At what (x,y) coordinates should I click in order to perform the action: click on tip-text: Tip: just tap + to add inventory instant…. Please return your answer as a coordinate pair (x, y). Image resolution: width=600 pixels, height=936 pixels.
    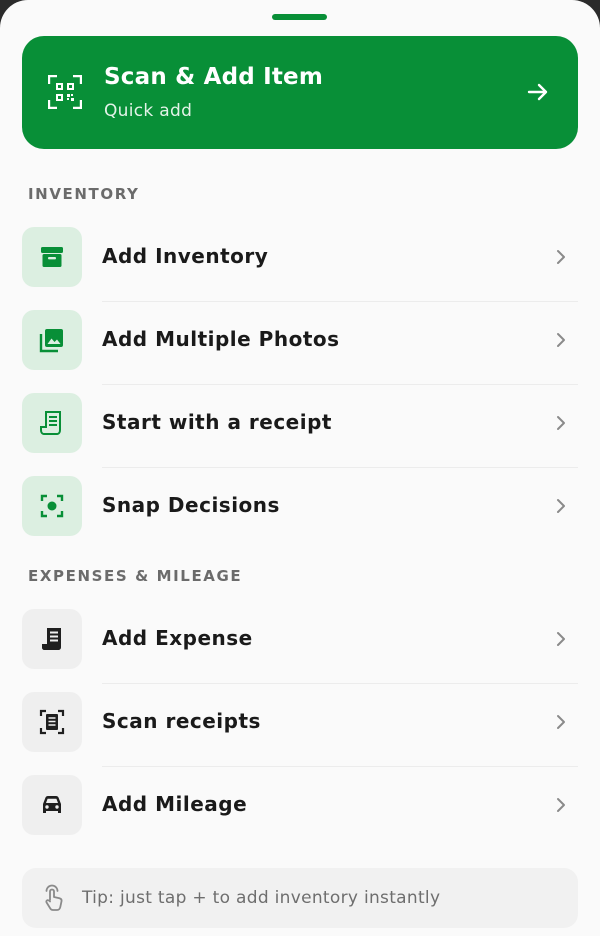
    Looking at the image, I should click on (261, 898).